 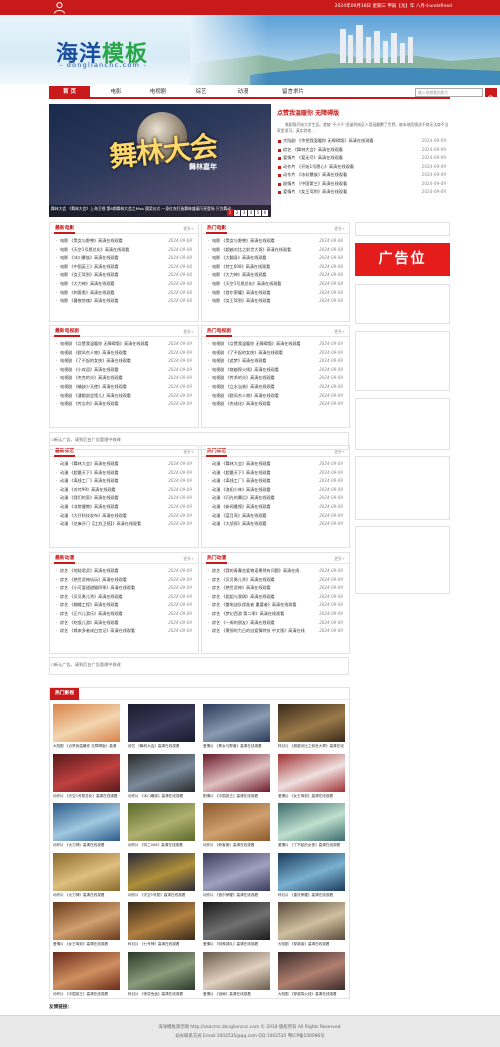 I want to click on list-item: 电影 《黑女与野兽》高清在线观看 2024-09-08, so click(x=125, y=241).